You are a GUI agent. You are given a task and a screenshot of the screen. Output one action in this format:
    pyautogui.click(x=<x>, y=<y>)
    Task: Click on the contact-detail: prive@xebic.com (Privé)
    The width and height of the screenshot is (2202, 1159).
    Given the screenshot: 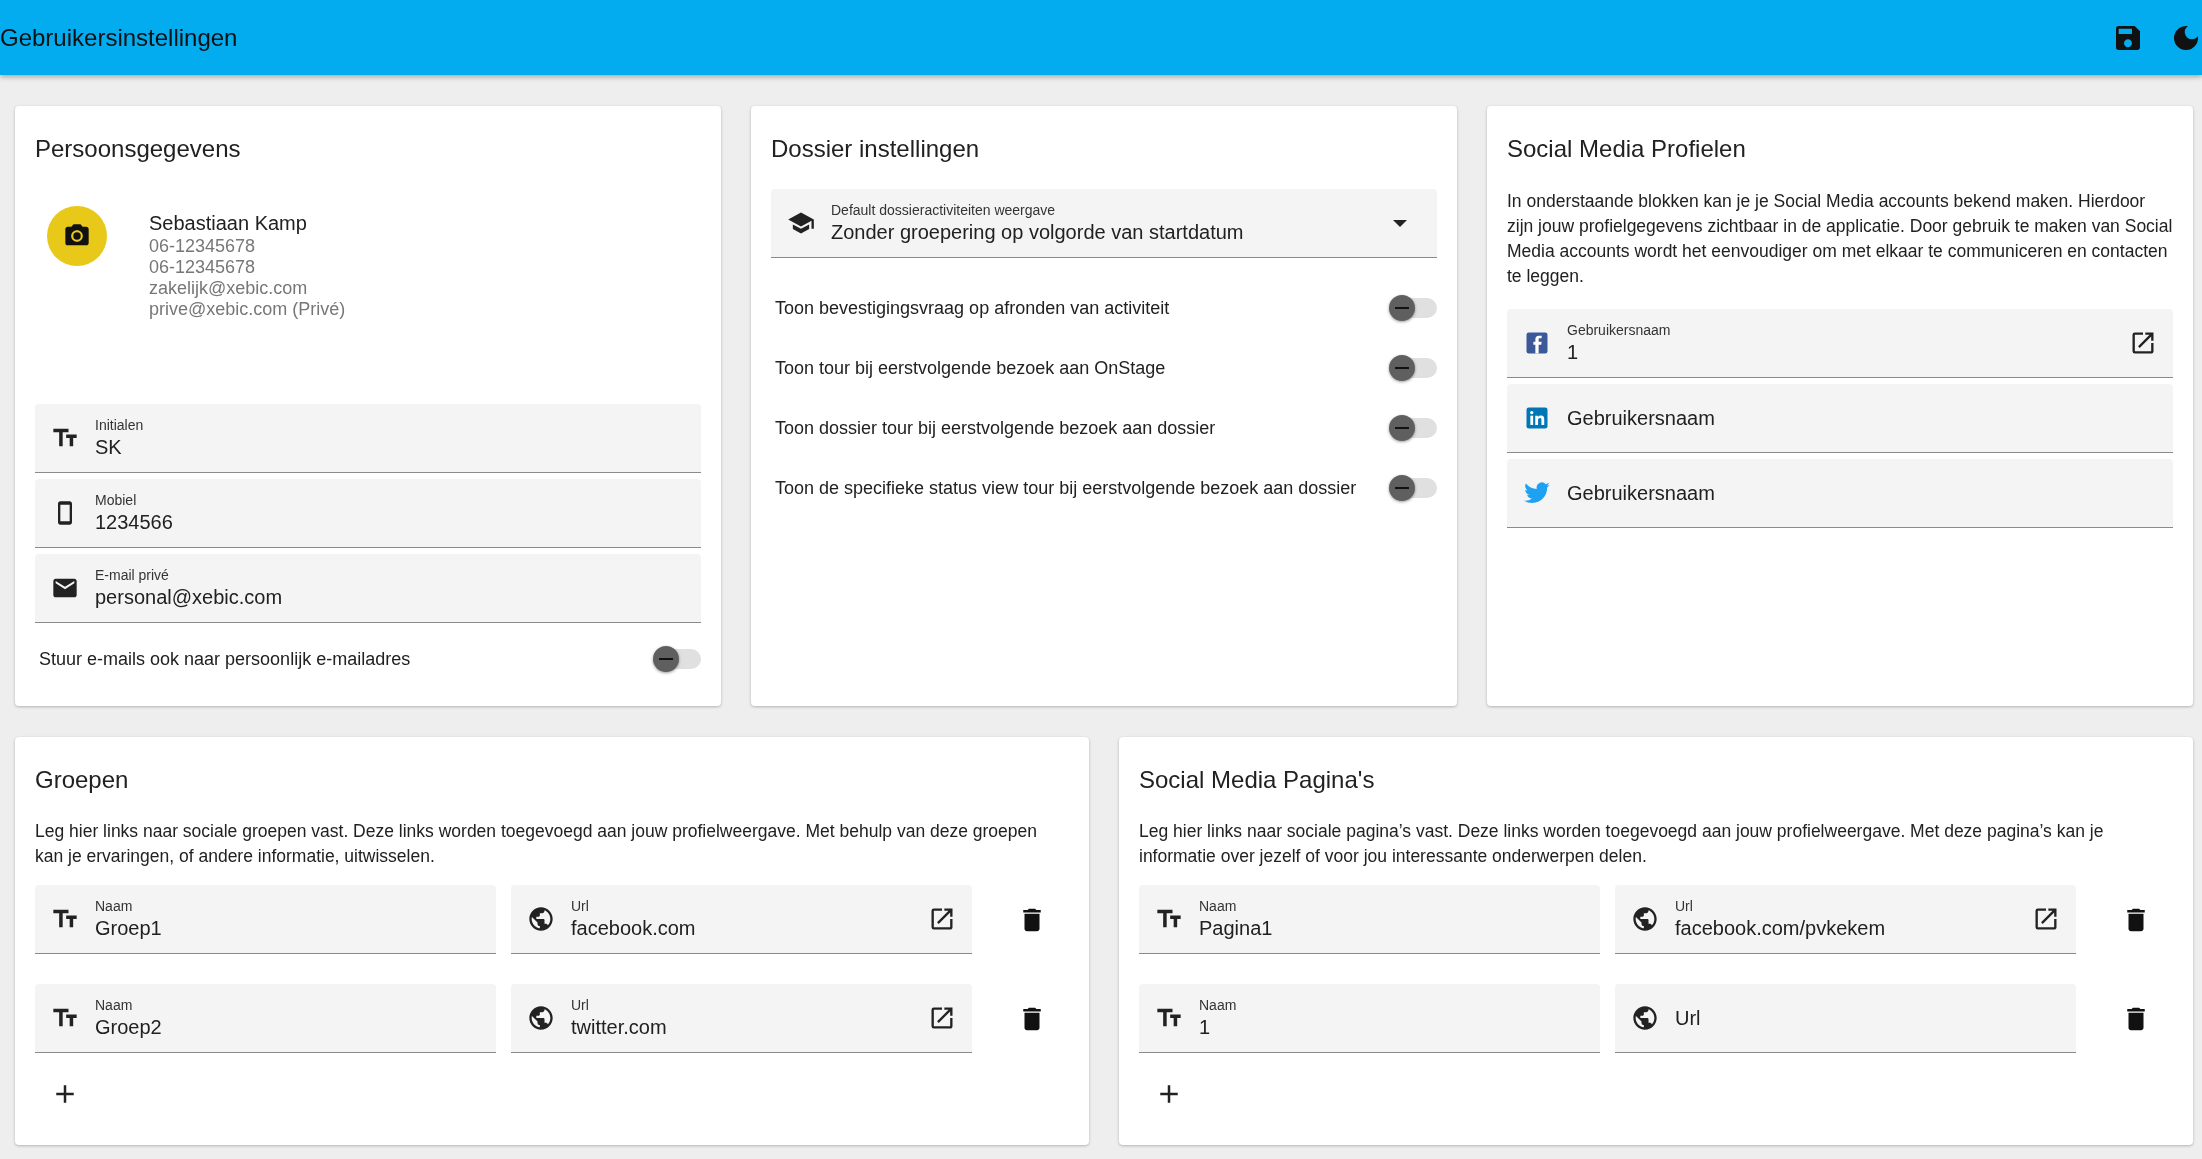 What is the action you would take?
    pyautogui.click(x=247, y=309)
    